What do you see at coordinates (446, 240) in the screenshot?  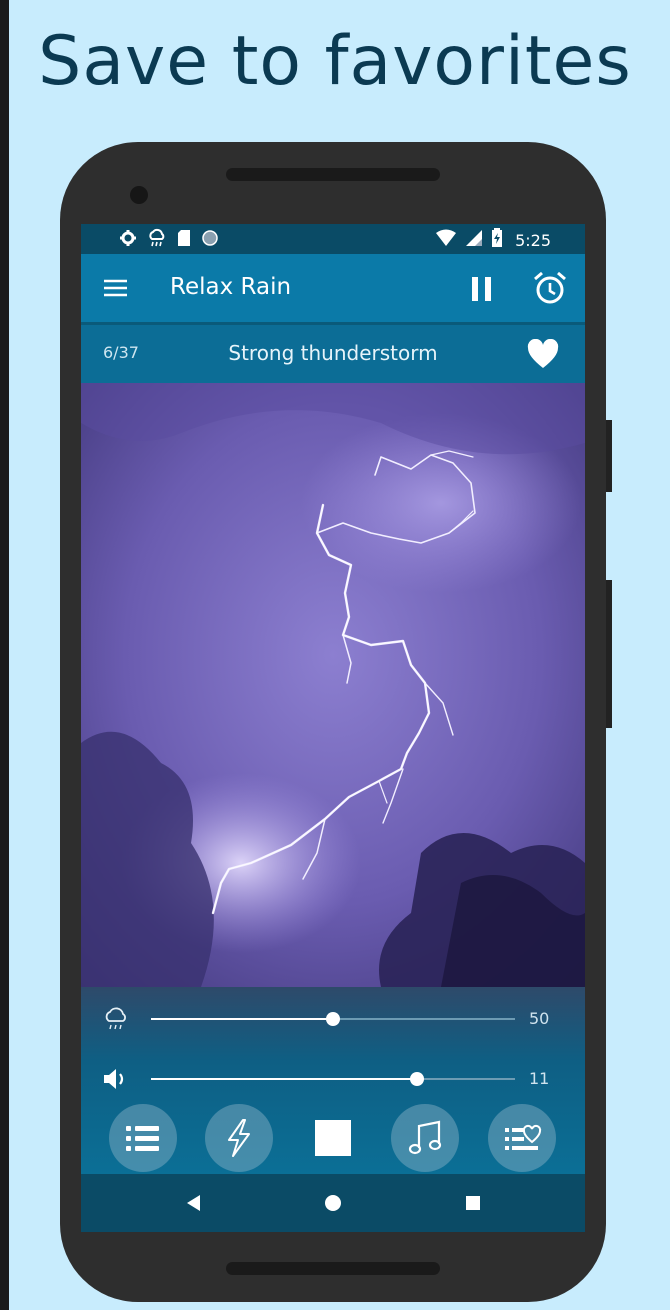 I see `wifi-icon` at bounding box center [446, 240].